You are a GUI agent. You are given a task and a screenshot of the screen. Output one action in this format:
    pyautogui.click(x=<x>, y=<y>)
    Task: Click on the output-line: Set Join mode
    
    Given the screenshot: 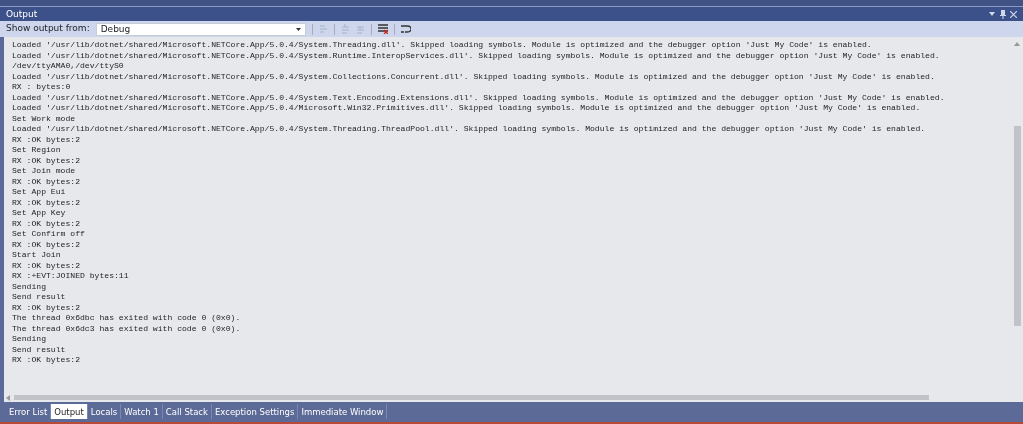 What is the action you would take?
    pyautogui.click(x=44, y=171)
    